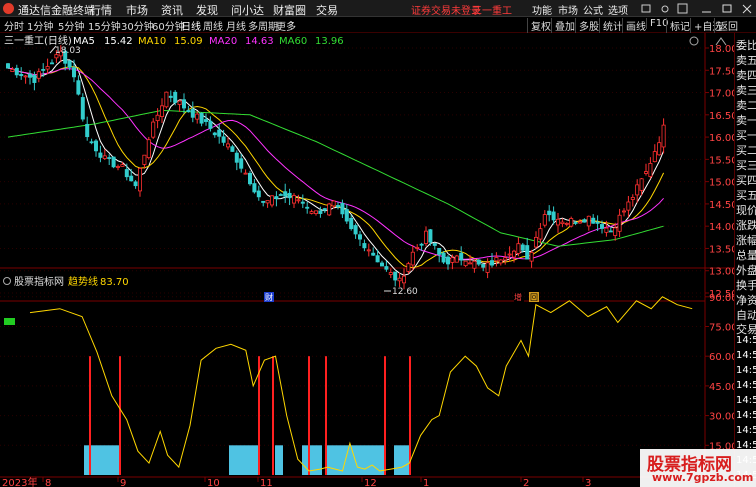 The height and width of the screenshot is (487, 756). Describe the element at coordinates (587, 25) in the screenshot. I see `tool-multi-stock: 多股` at that location.